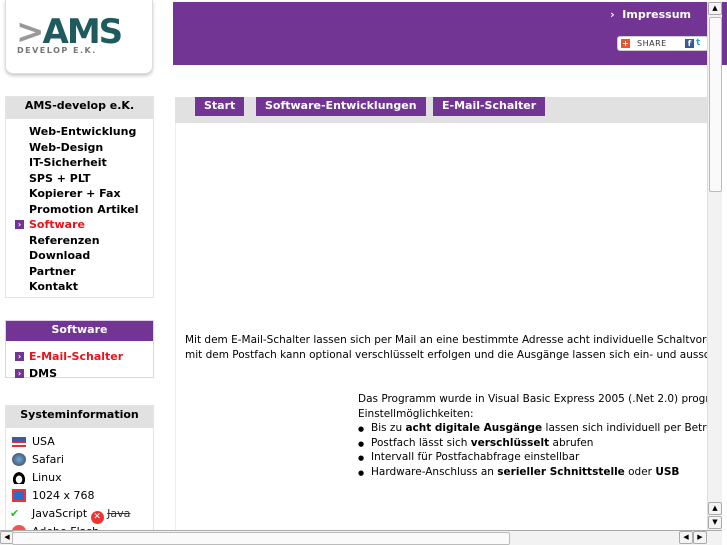 The width and height of the screenshot is (727, 545). What do you see at coordinates (450, 33) in the screenshot?
I see `header-banner: › Impressum + SHARE f t` at bounding box center [450, 33].